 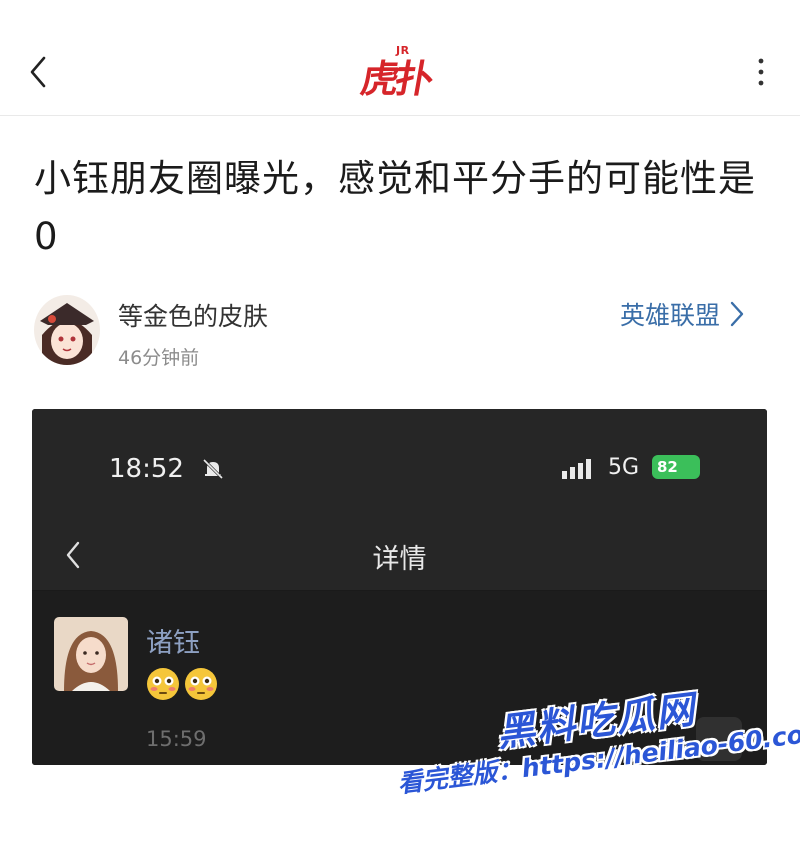 I want to click on more-vertical-icon, so click(x=761, y=72).